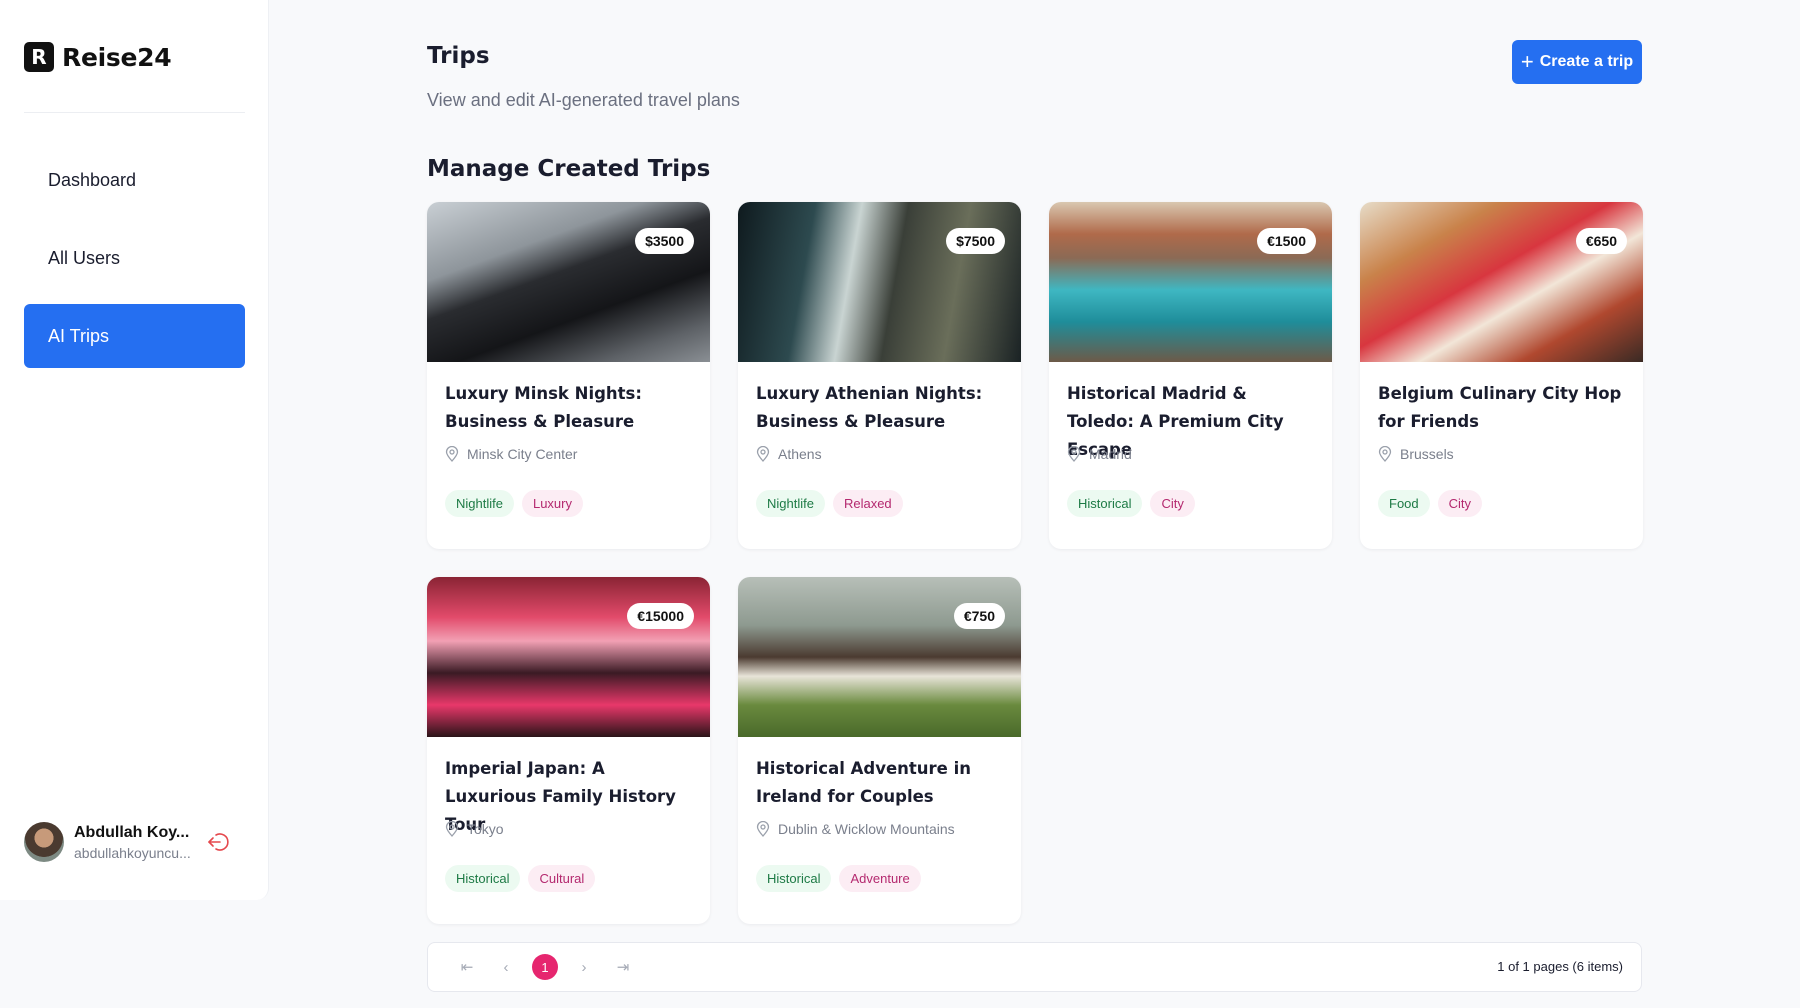  Describe the element at coordinates (623, 967) in the screenshot. I see `last-page-button: ⇥` at that location.